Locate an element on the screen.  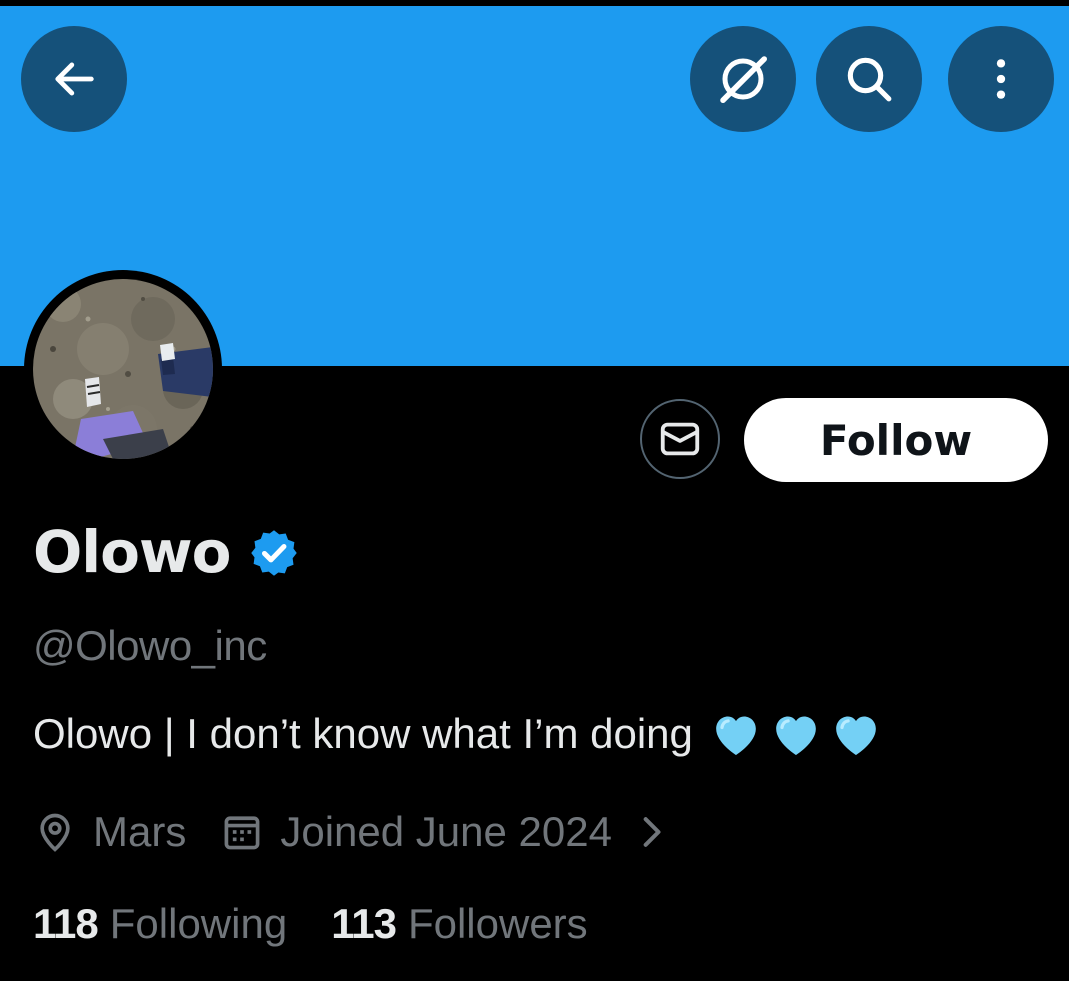
back-button is located at coordinates (74, 79).